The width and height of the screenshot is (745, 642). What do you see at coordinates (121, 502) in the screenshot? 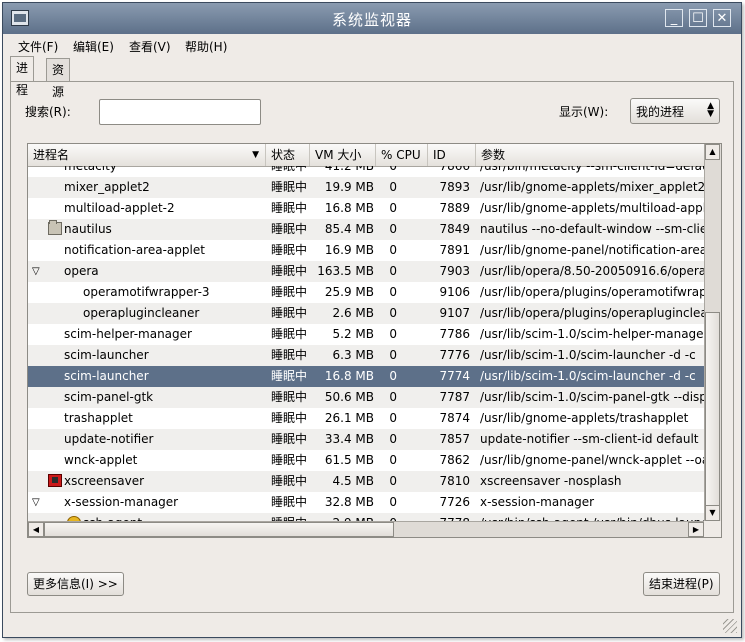
I see `process-name: x-session-manager` at bounding box center [121, 502].